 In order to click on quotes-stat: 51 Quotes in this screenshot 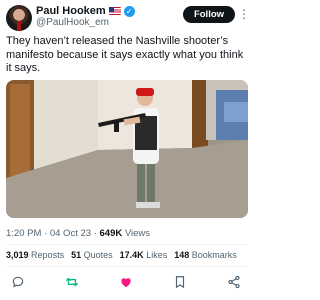, I will do `click(92, 255)`.